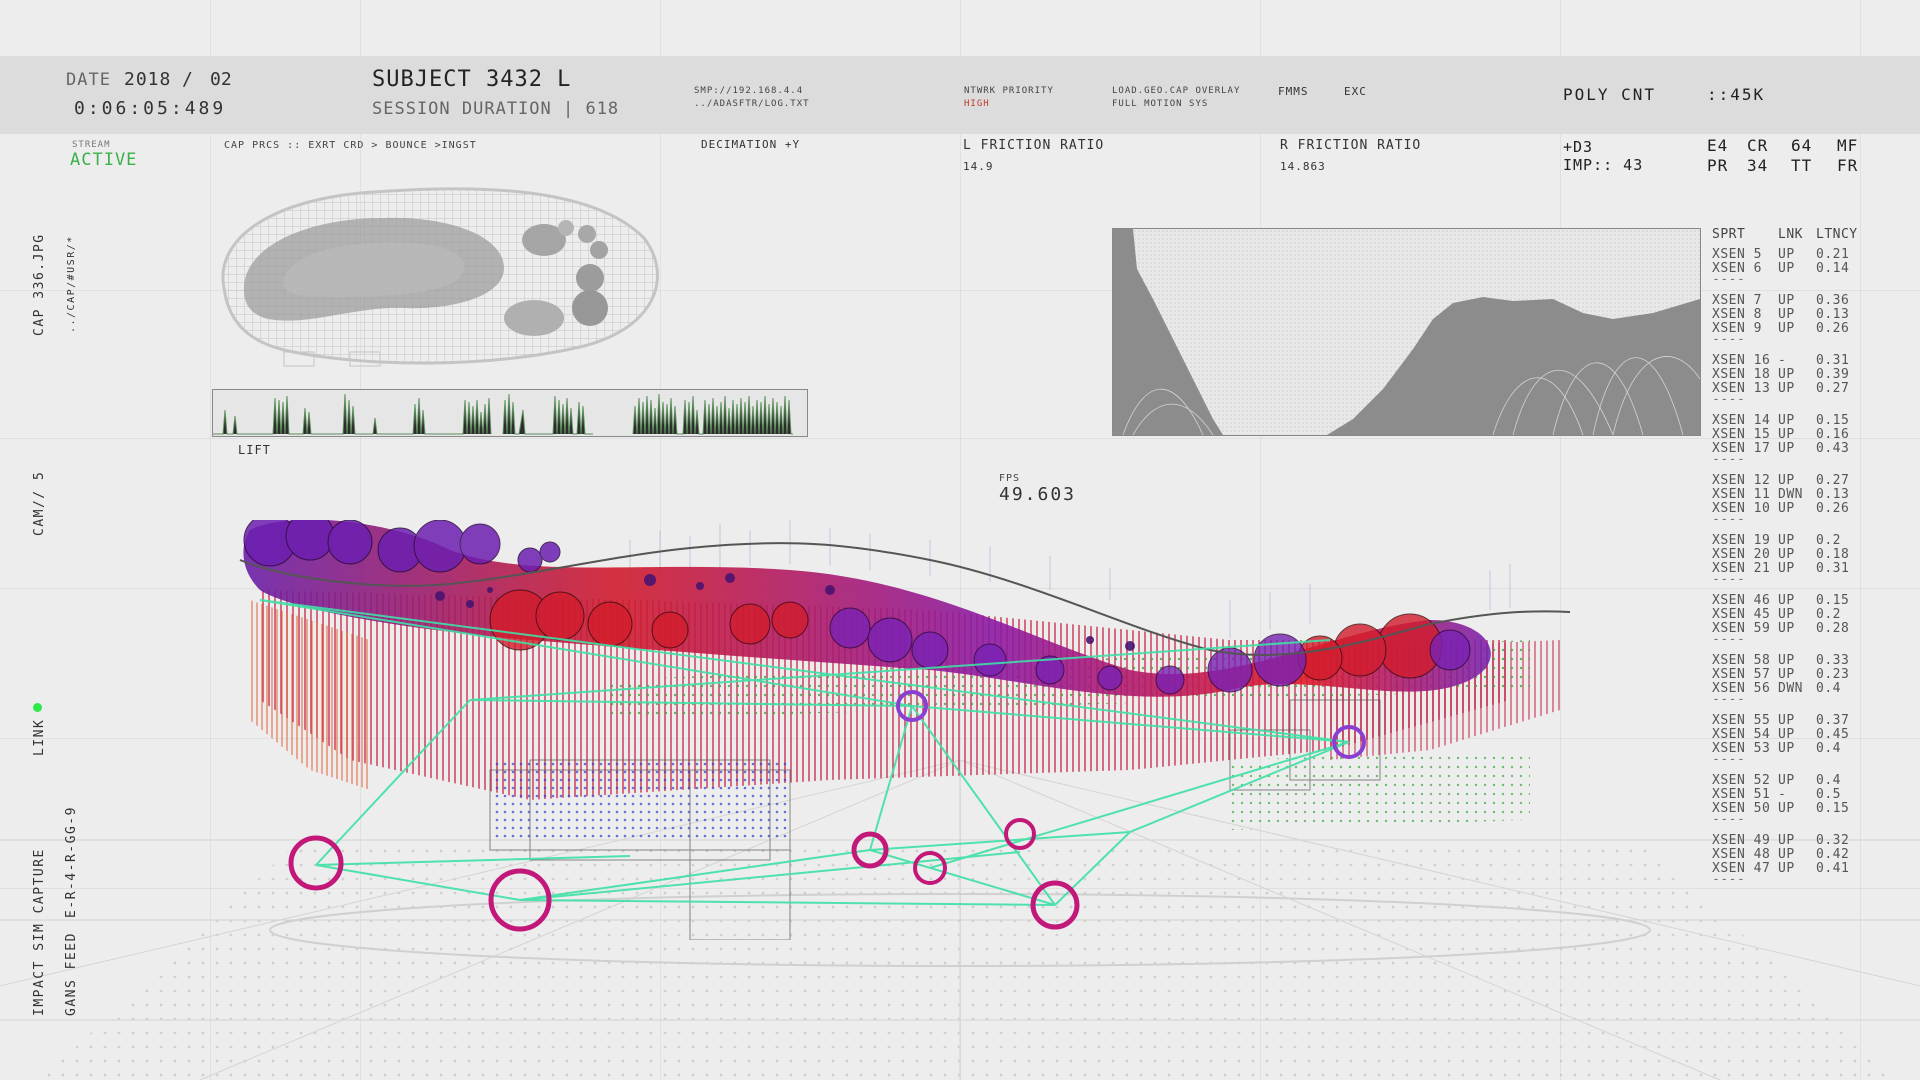 This screenshot has width=1920, height=1080. What do you see at coordinates (1812, 255) in the screenshot?
I see `sensor-row: XSEN 5 UP 0.21` at bounding box center [1812, 255].